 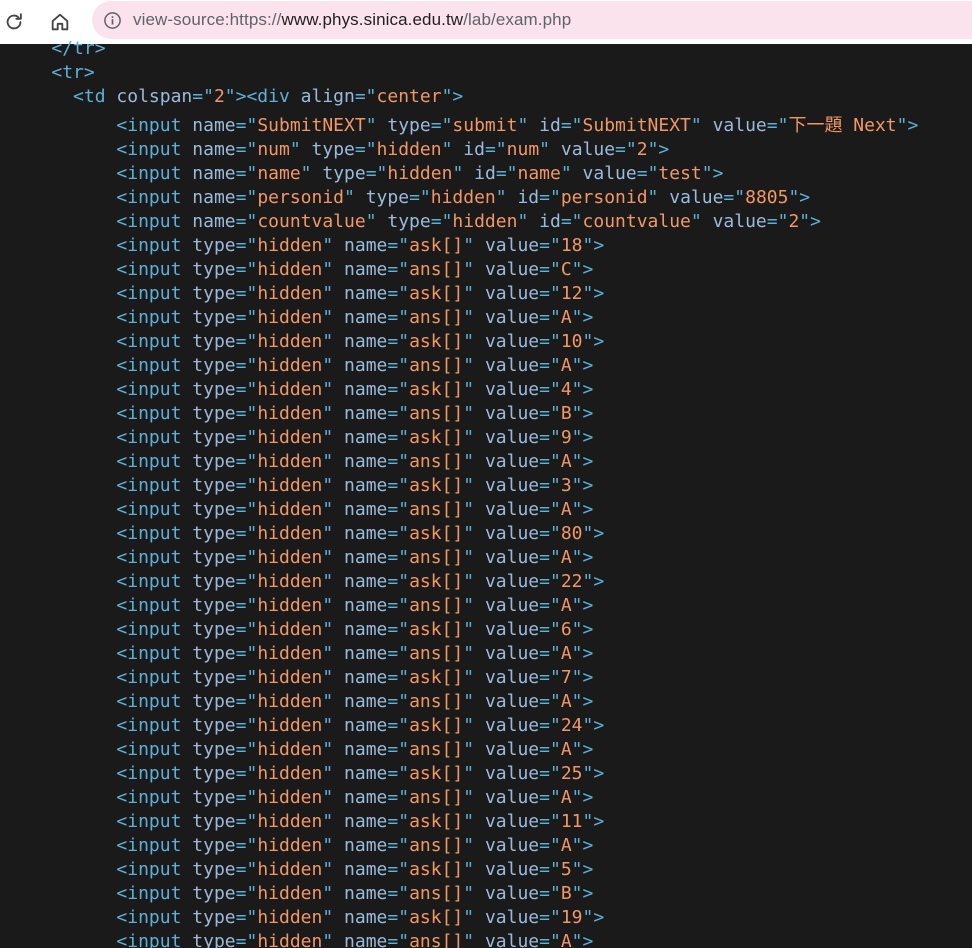 What do you see at coordinates (767, 197) in the screenshot?
I see `value-token: 8805` at bounding box center [767, 197].